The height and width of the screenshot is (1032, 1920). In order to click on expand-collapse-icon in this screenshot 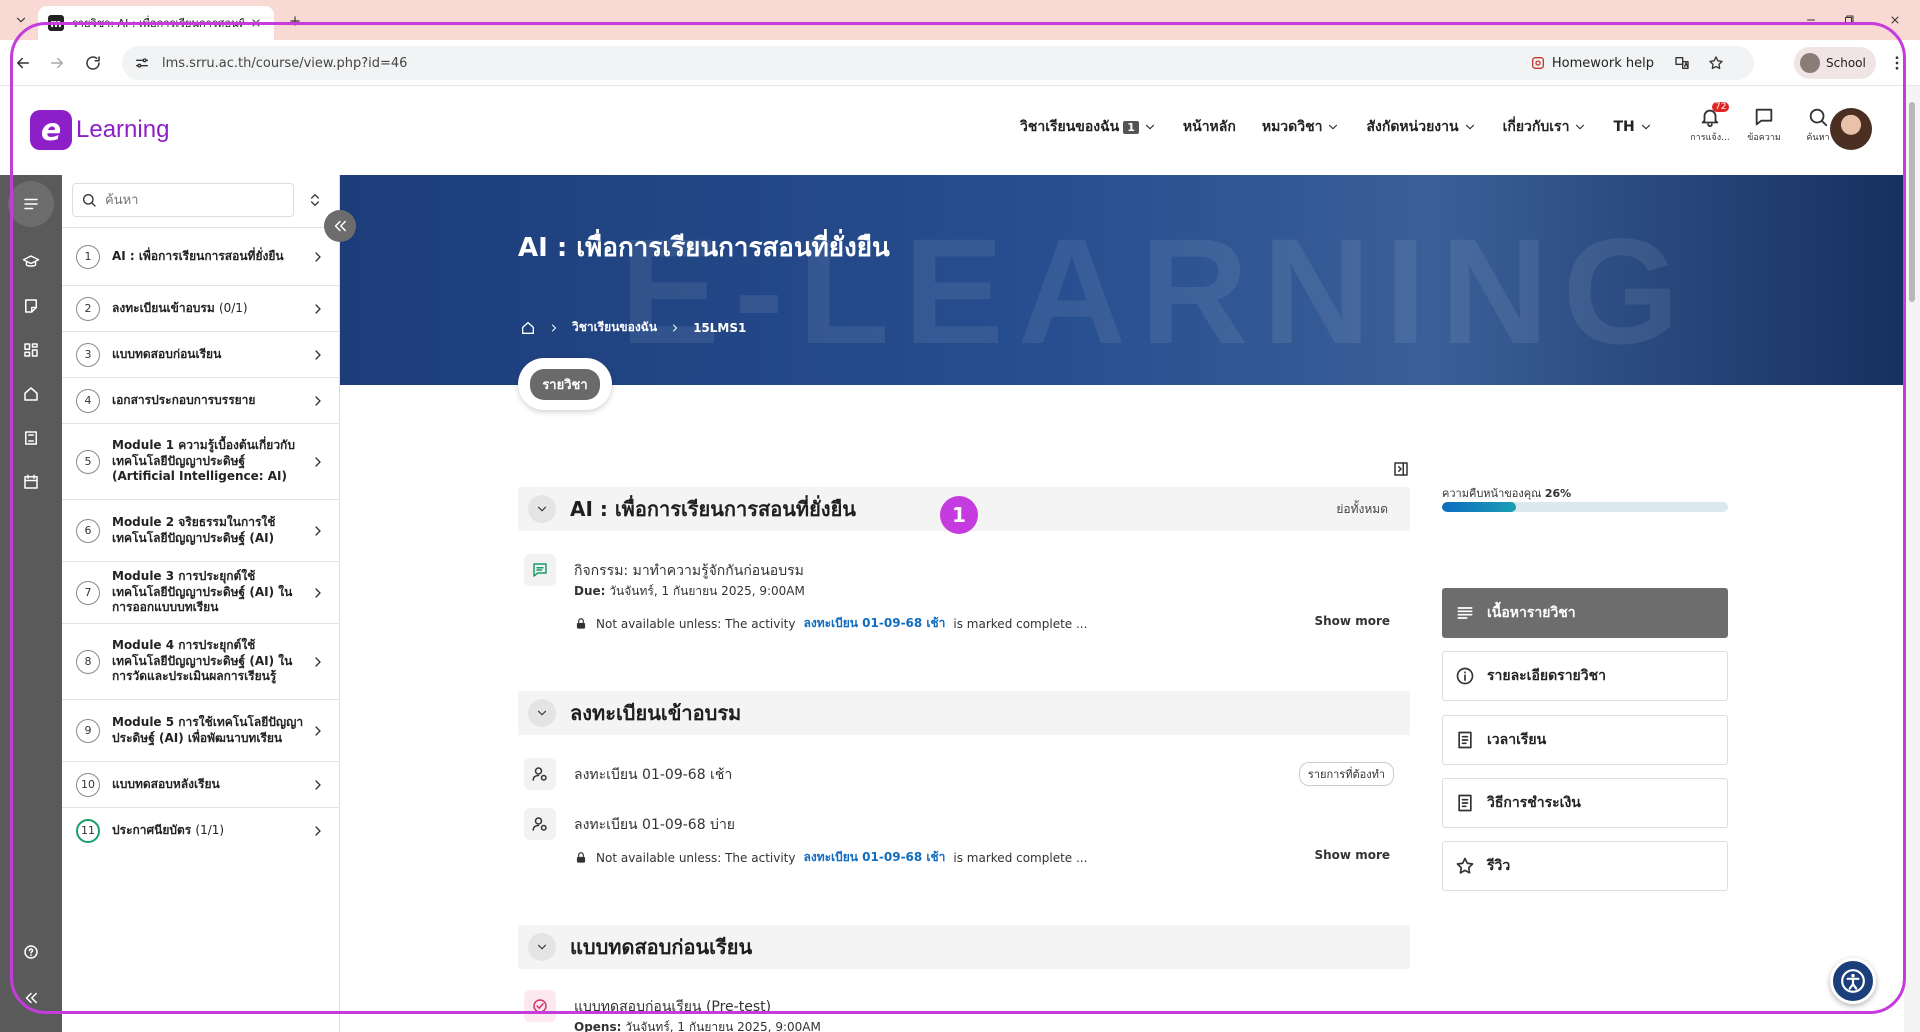, I will do `click(315, 200)`.